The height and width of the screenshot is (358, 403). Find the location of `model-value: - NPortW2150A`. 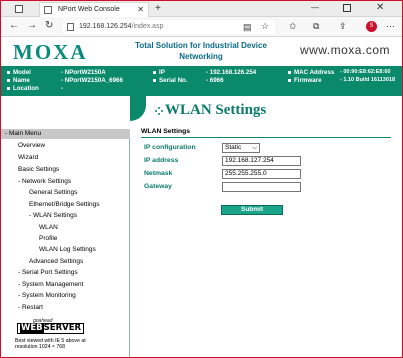

model-value: - NPortW2150A is located at coordinates (83, 72).